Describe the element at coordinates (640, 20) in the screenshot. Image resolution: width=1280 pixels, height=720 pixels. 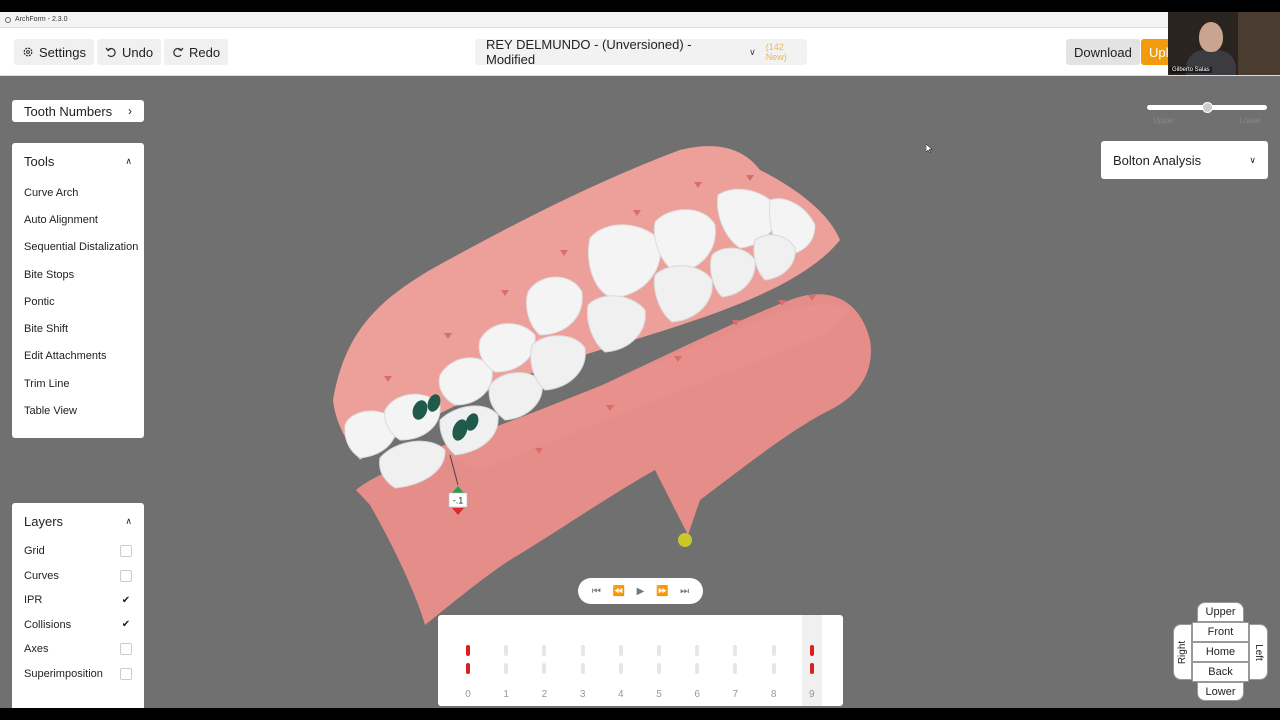
I see `window-titlebar: ArchForm - 2.3.0` at that location.